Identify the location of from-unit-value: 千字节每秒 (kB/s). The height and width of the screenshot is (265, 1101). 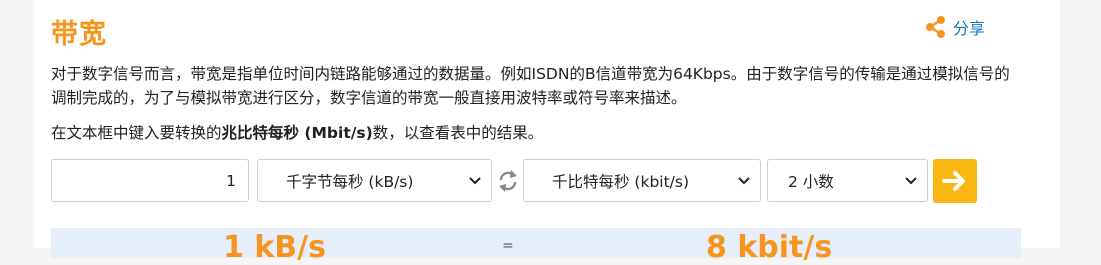
(350, 181).